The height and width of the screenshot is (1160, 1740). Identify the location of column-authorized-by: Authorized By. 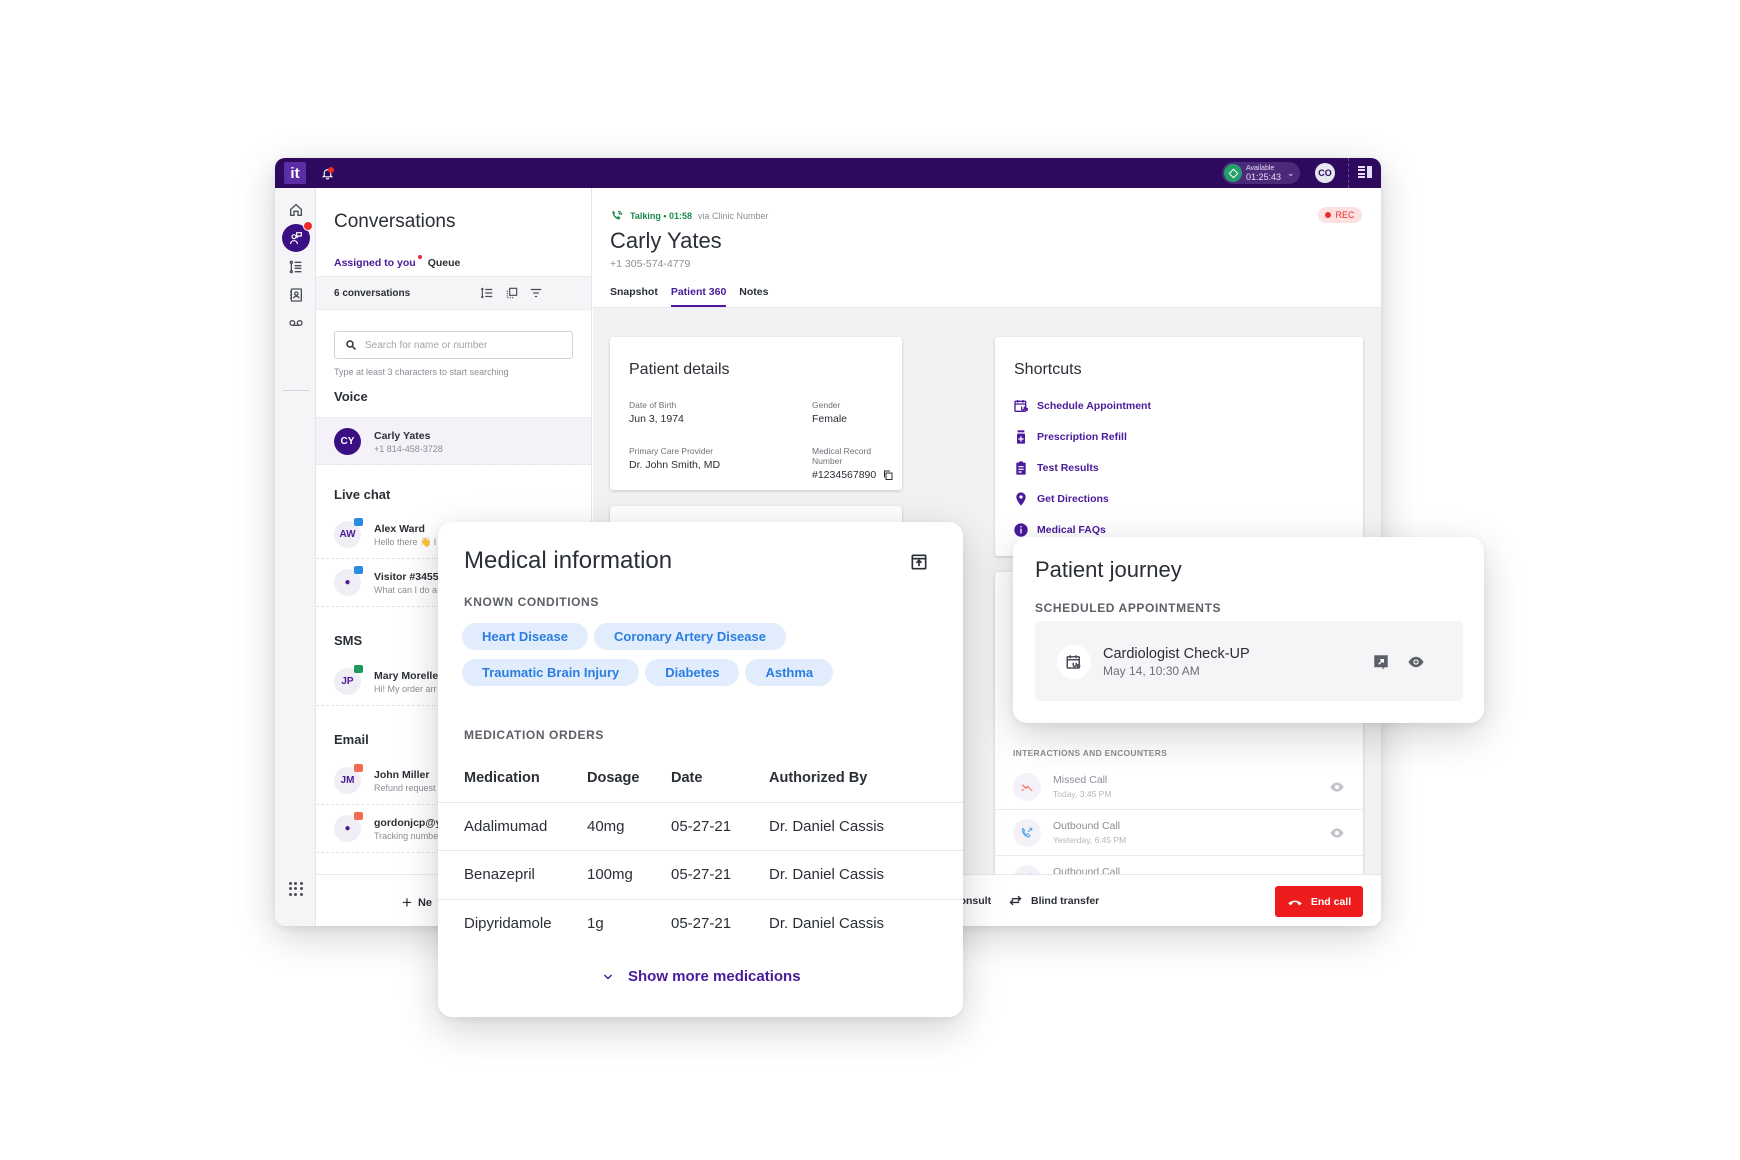
(818, 777).